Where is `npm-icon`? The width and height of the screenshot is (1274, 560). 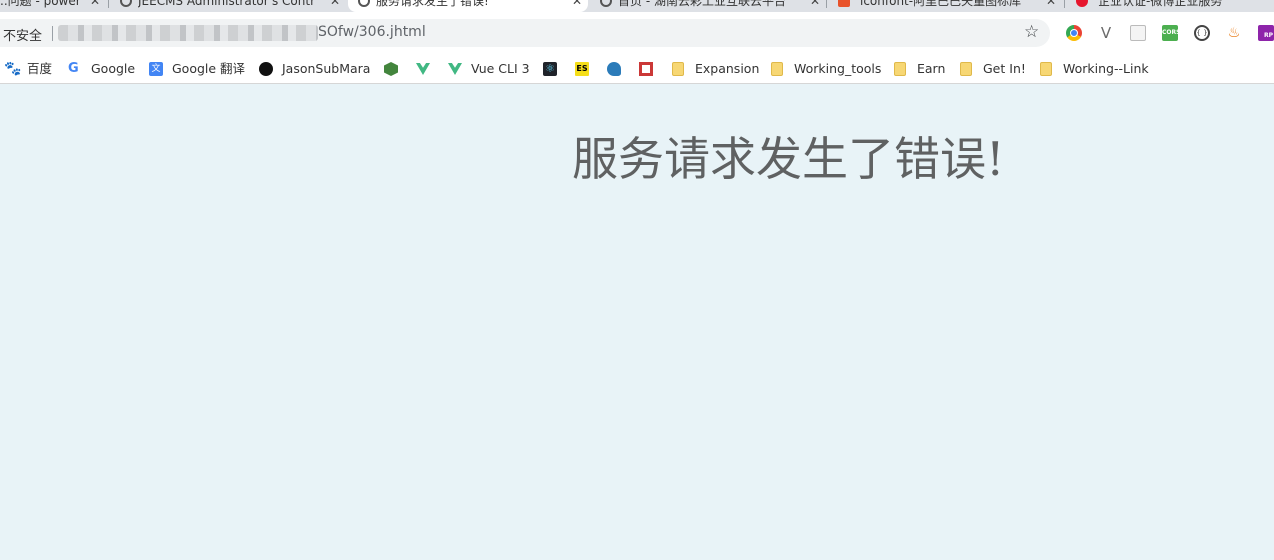 npm-icon is located at coordinates (646, 69).